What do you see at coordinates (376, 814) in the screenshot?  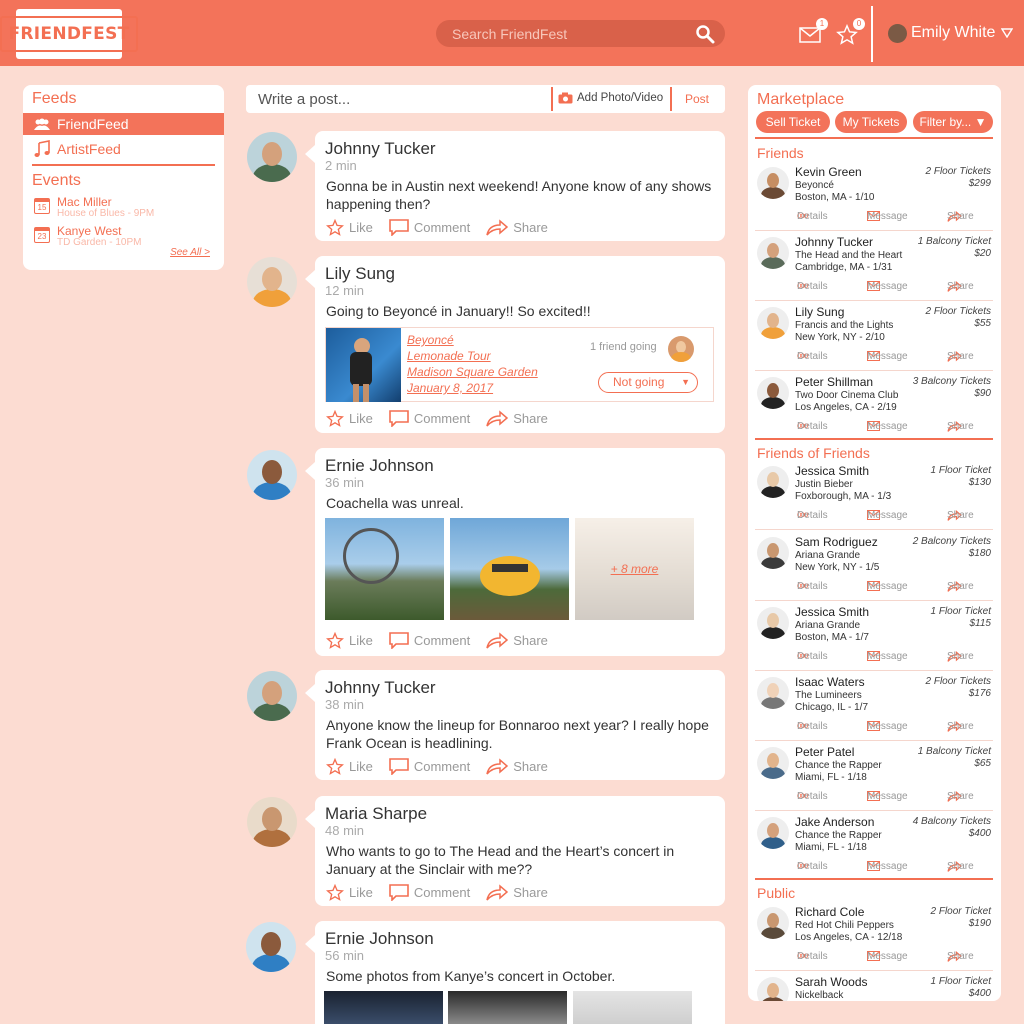 I see `post-author: Maria Sharpe` at bounding box center [376, 814].